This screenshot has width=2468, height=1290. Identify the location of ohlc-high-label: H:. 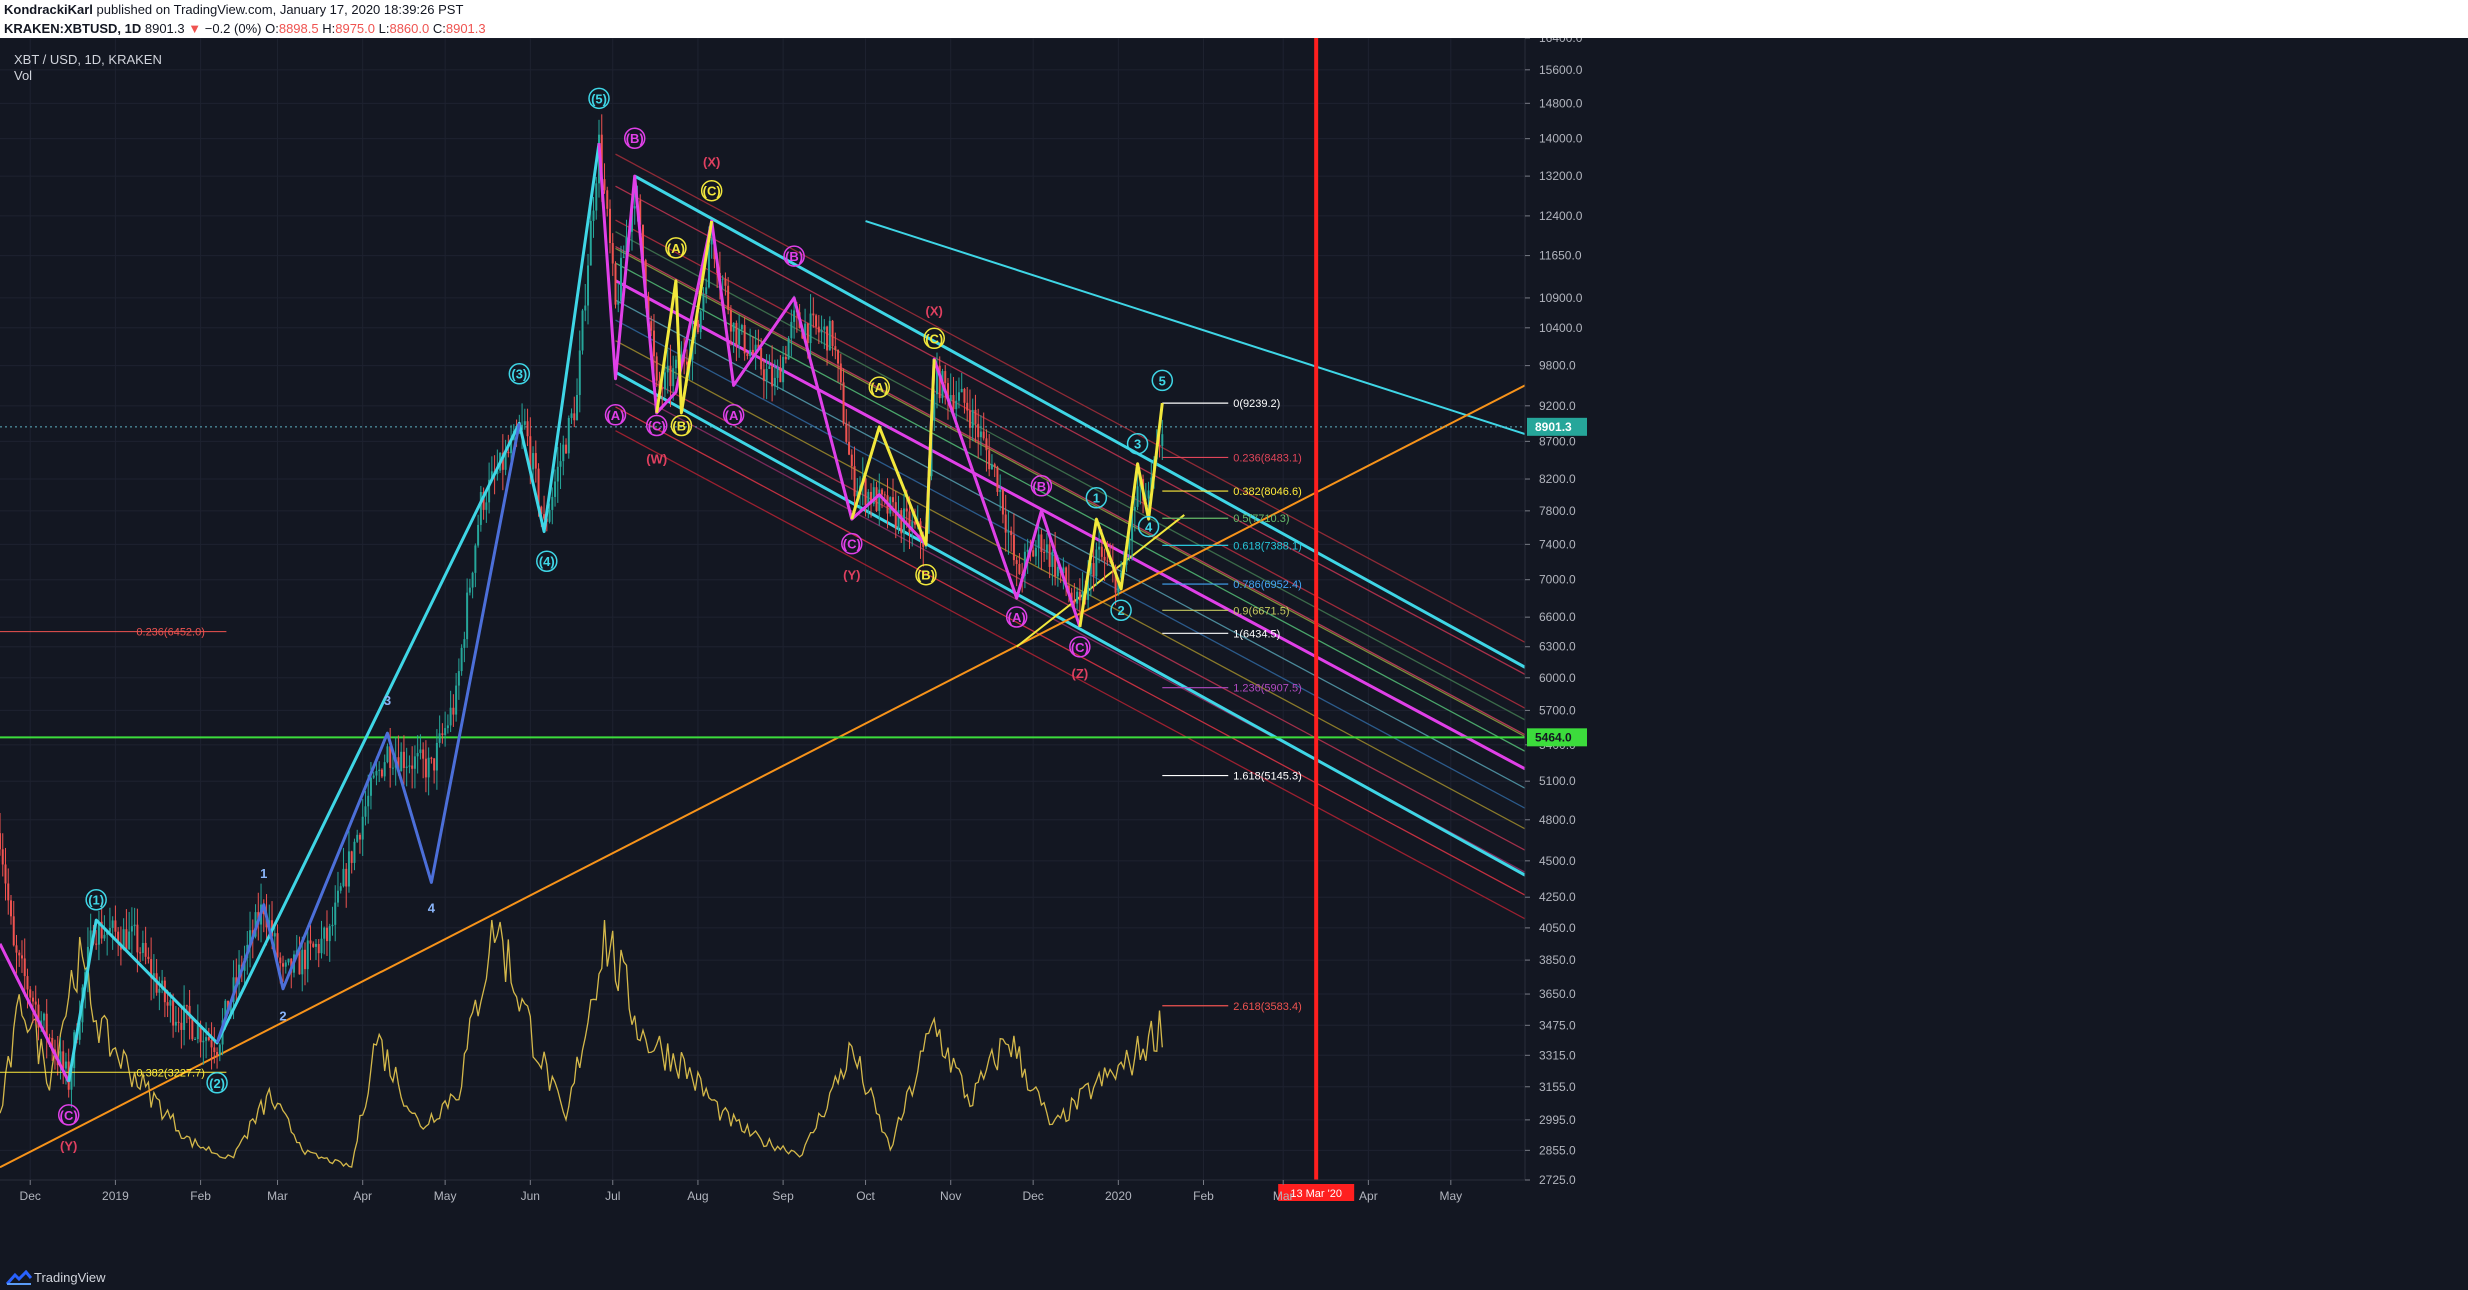
(329, 28).